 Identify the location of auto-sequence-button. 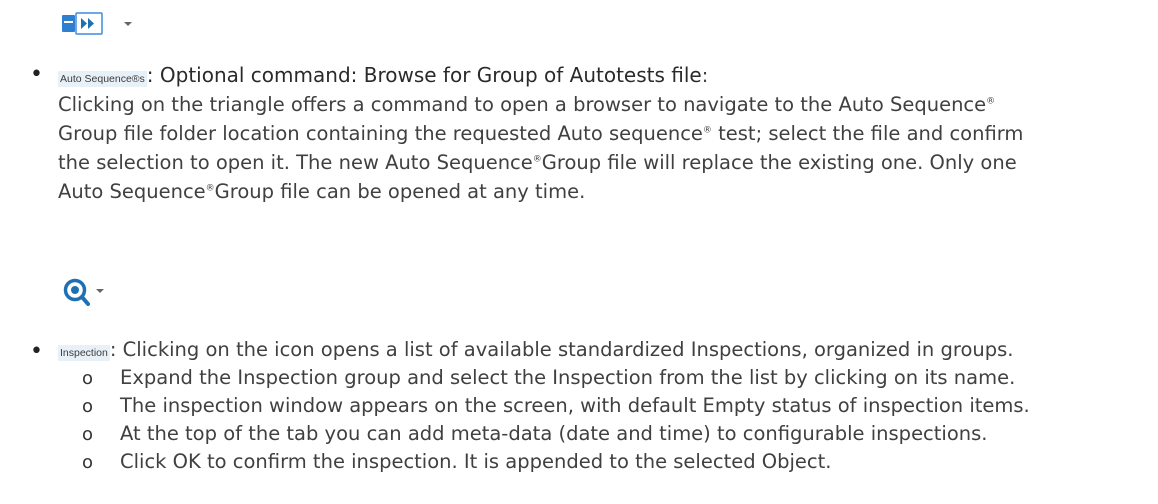
(96, 26).